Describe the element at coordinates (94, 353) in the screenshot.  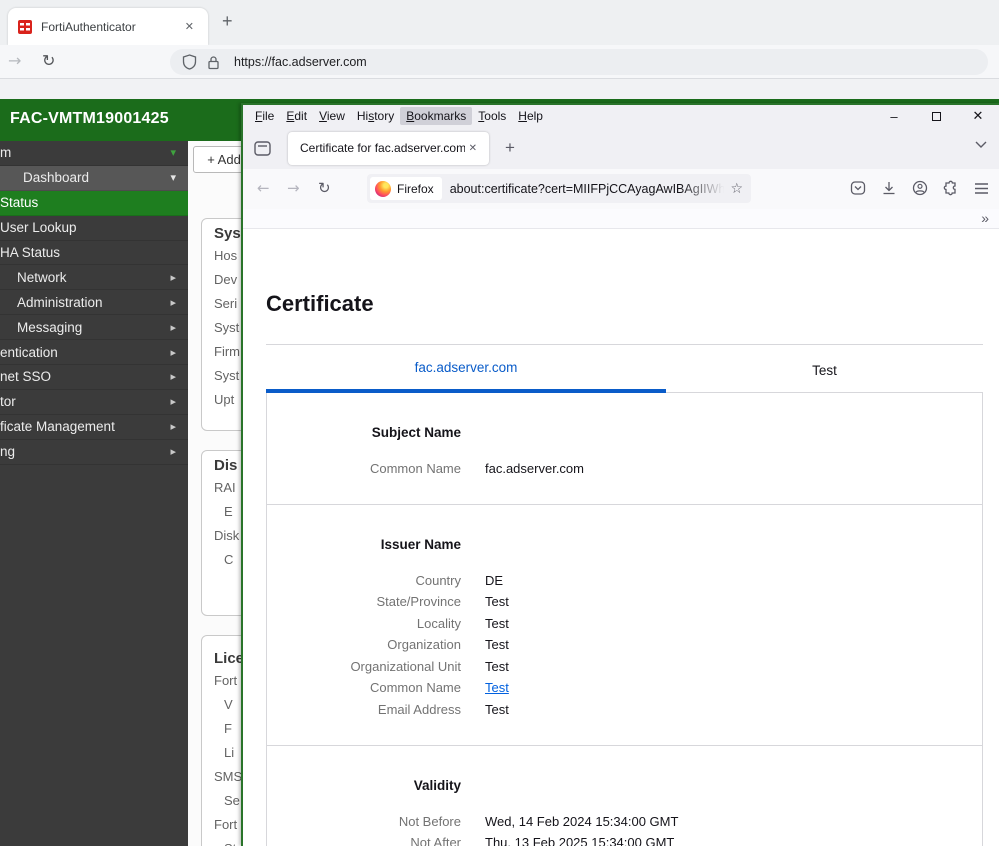
I see `sidebar-item-authentication: entication ▸` at that location.